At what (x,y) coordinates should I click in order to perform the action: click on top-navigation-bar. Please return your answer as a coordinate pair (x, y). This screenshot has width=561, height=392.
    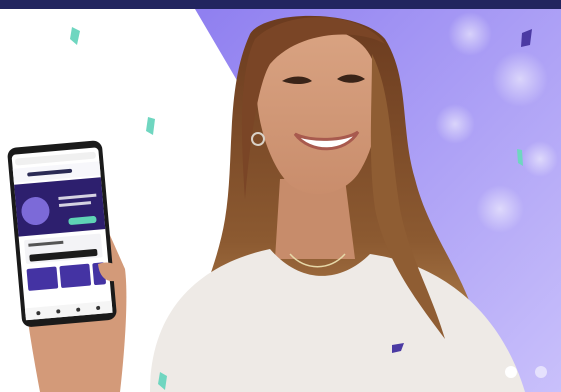
    Looking at the image, I should click on (280, 4).